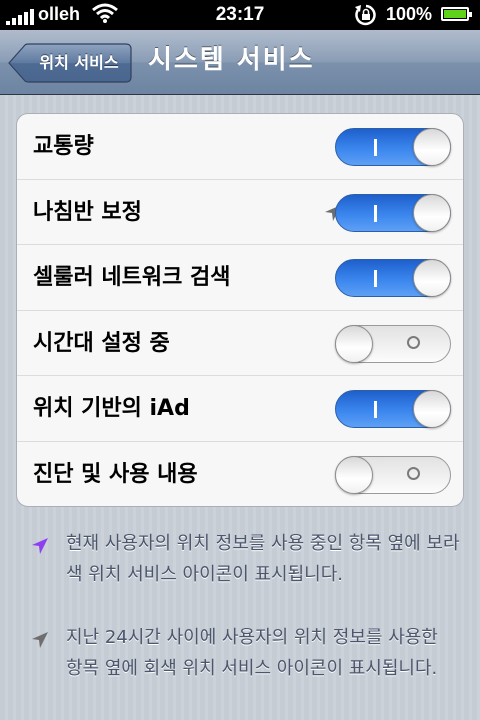  Describe the element at coordinates (409, 14) in the screenshot. I see `battery-percent: 100%` at that location.